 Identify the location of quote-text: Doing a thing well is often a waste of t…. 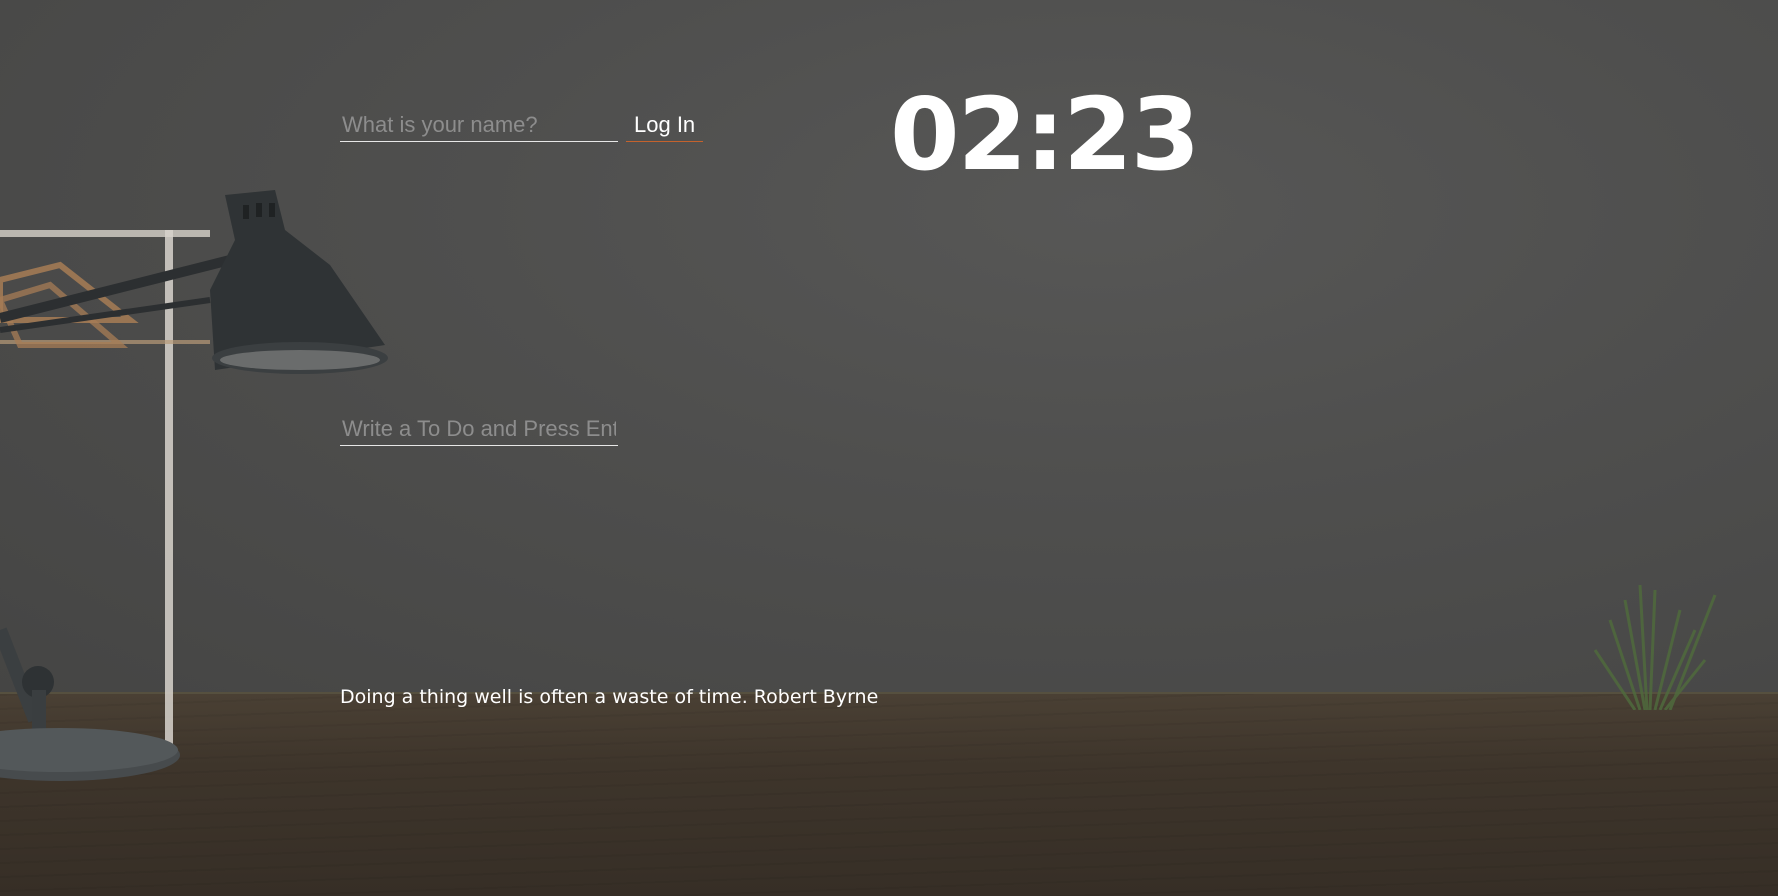
(544, 697).